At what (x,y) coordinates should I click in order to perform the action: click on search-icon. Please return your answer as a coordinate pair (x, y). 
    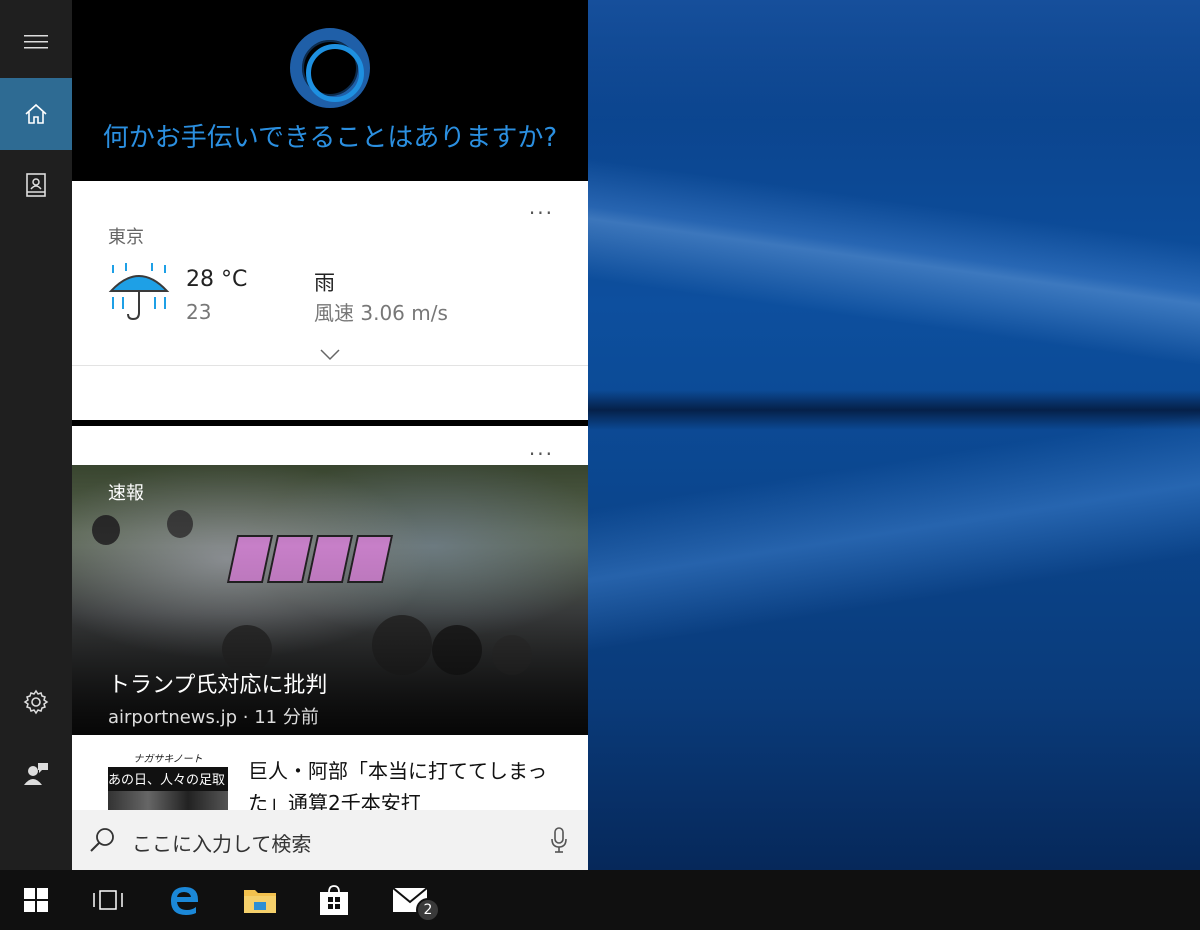
    Looking at the image, I should click on (102, 840).